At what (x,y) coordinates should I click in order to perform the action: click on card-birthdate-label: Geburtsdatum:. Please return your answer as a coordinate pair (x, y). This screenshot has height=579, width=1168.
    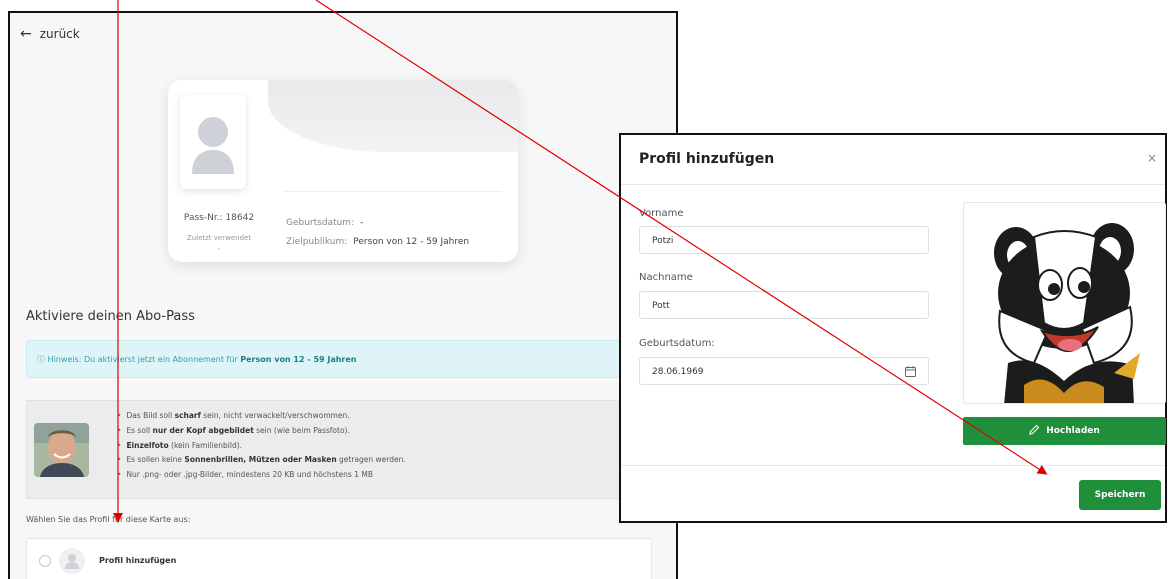
    Looking at the image, I should click on (320, 223).